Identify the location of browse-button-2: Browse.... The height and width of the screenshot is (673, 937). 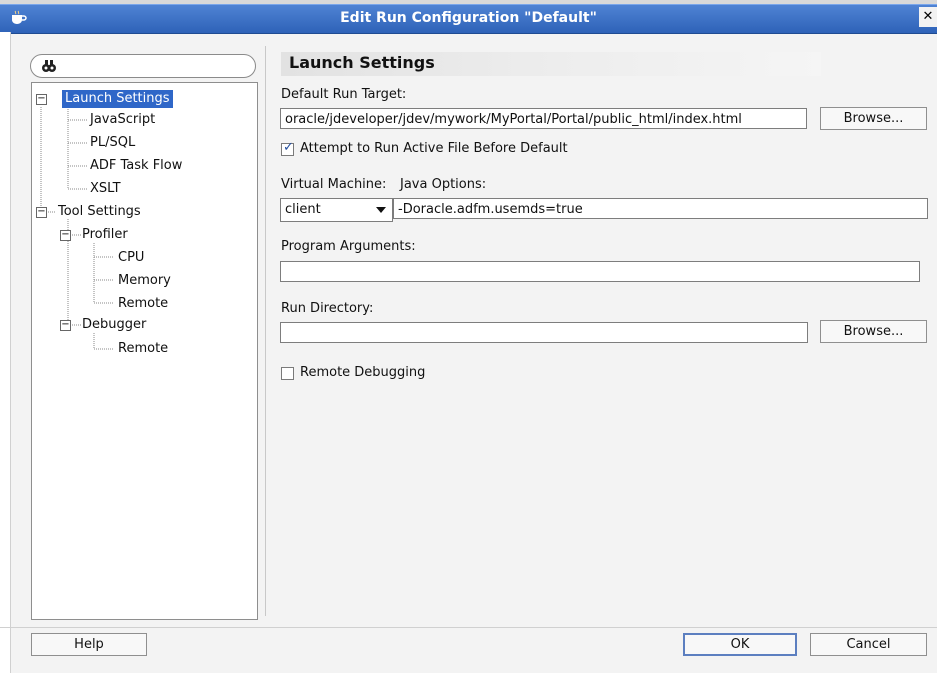
(873, 331).